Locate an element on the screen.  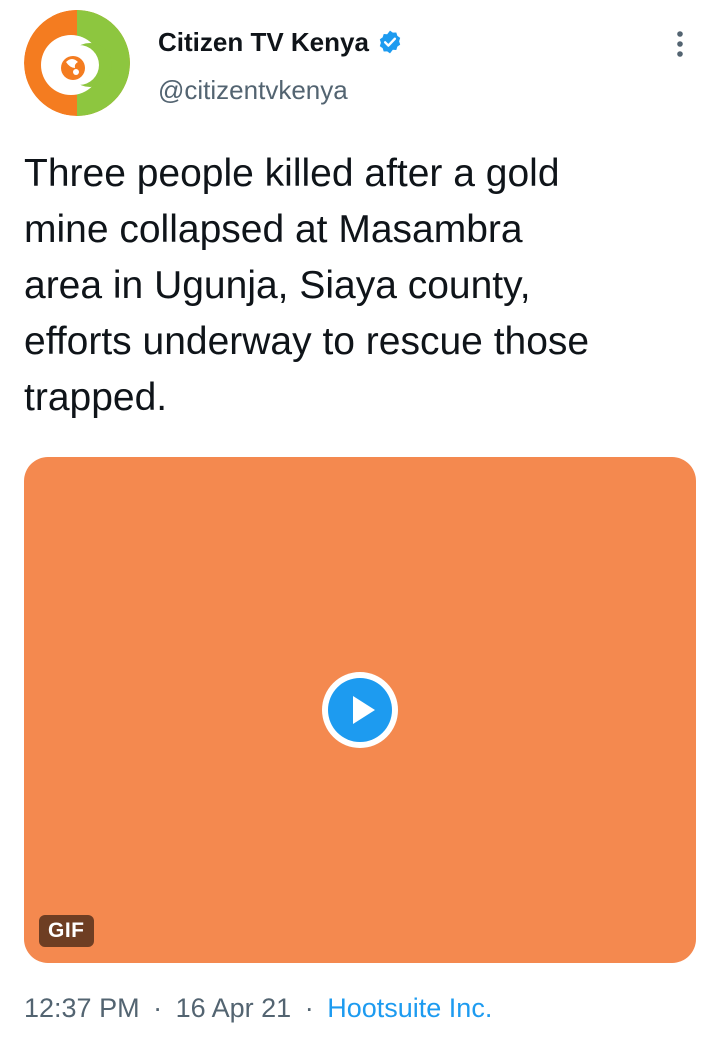
more-options-button is located at coordinates (680, 44).